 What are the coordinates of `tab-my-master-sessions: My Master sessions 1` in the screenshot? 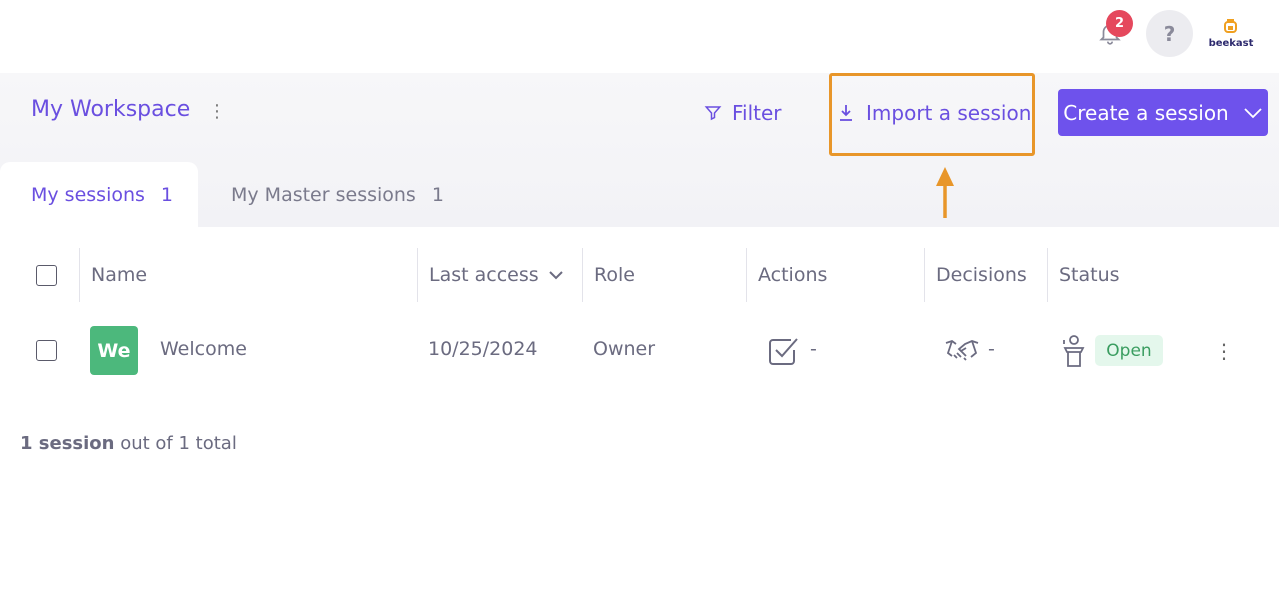 It's located at (337, 194).